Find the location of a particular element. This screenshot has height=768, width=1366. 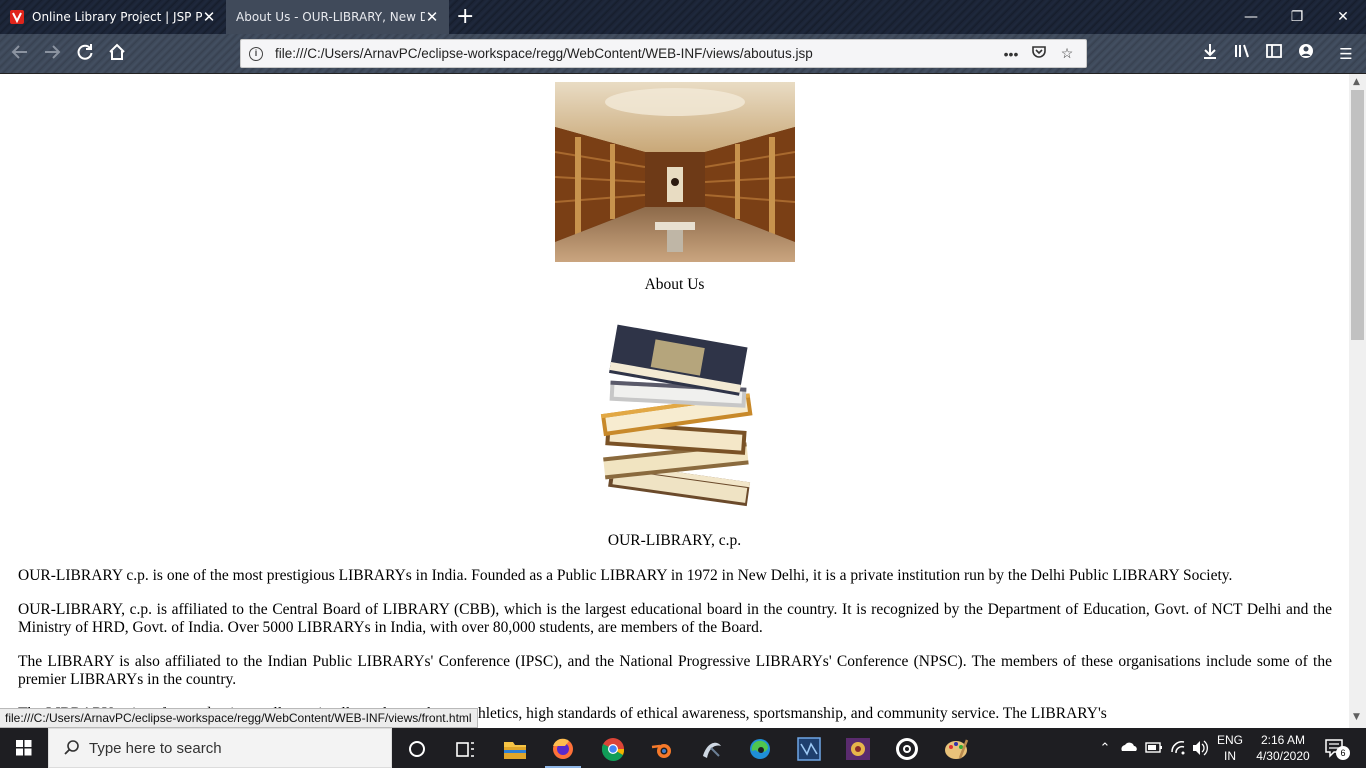

clock: 2:16 AM 4/30/2020 is located at coordinates (1283, 748).